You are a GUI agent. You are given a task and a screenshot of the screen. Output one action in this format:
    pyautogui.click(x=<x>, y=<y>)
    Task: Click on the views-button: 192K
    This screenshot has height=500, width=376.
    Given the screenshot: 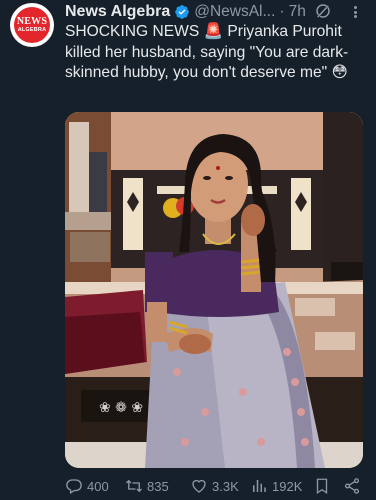 What is the action you would take?
    pyautogui.click(x=276, y=486)
    